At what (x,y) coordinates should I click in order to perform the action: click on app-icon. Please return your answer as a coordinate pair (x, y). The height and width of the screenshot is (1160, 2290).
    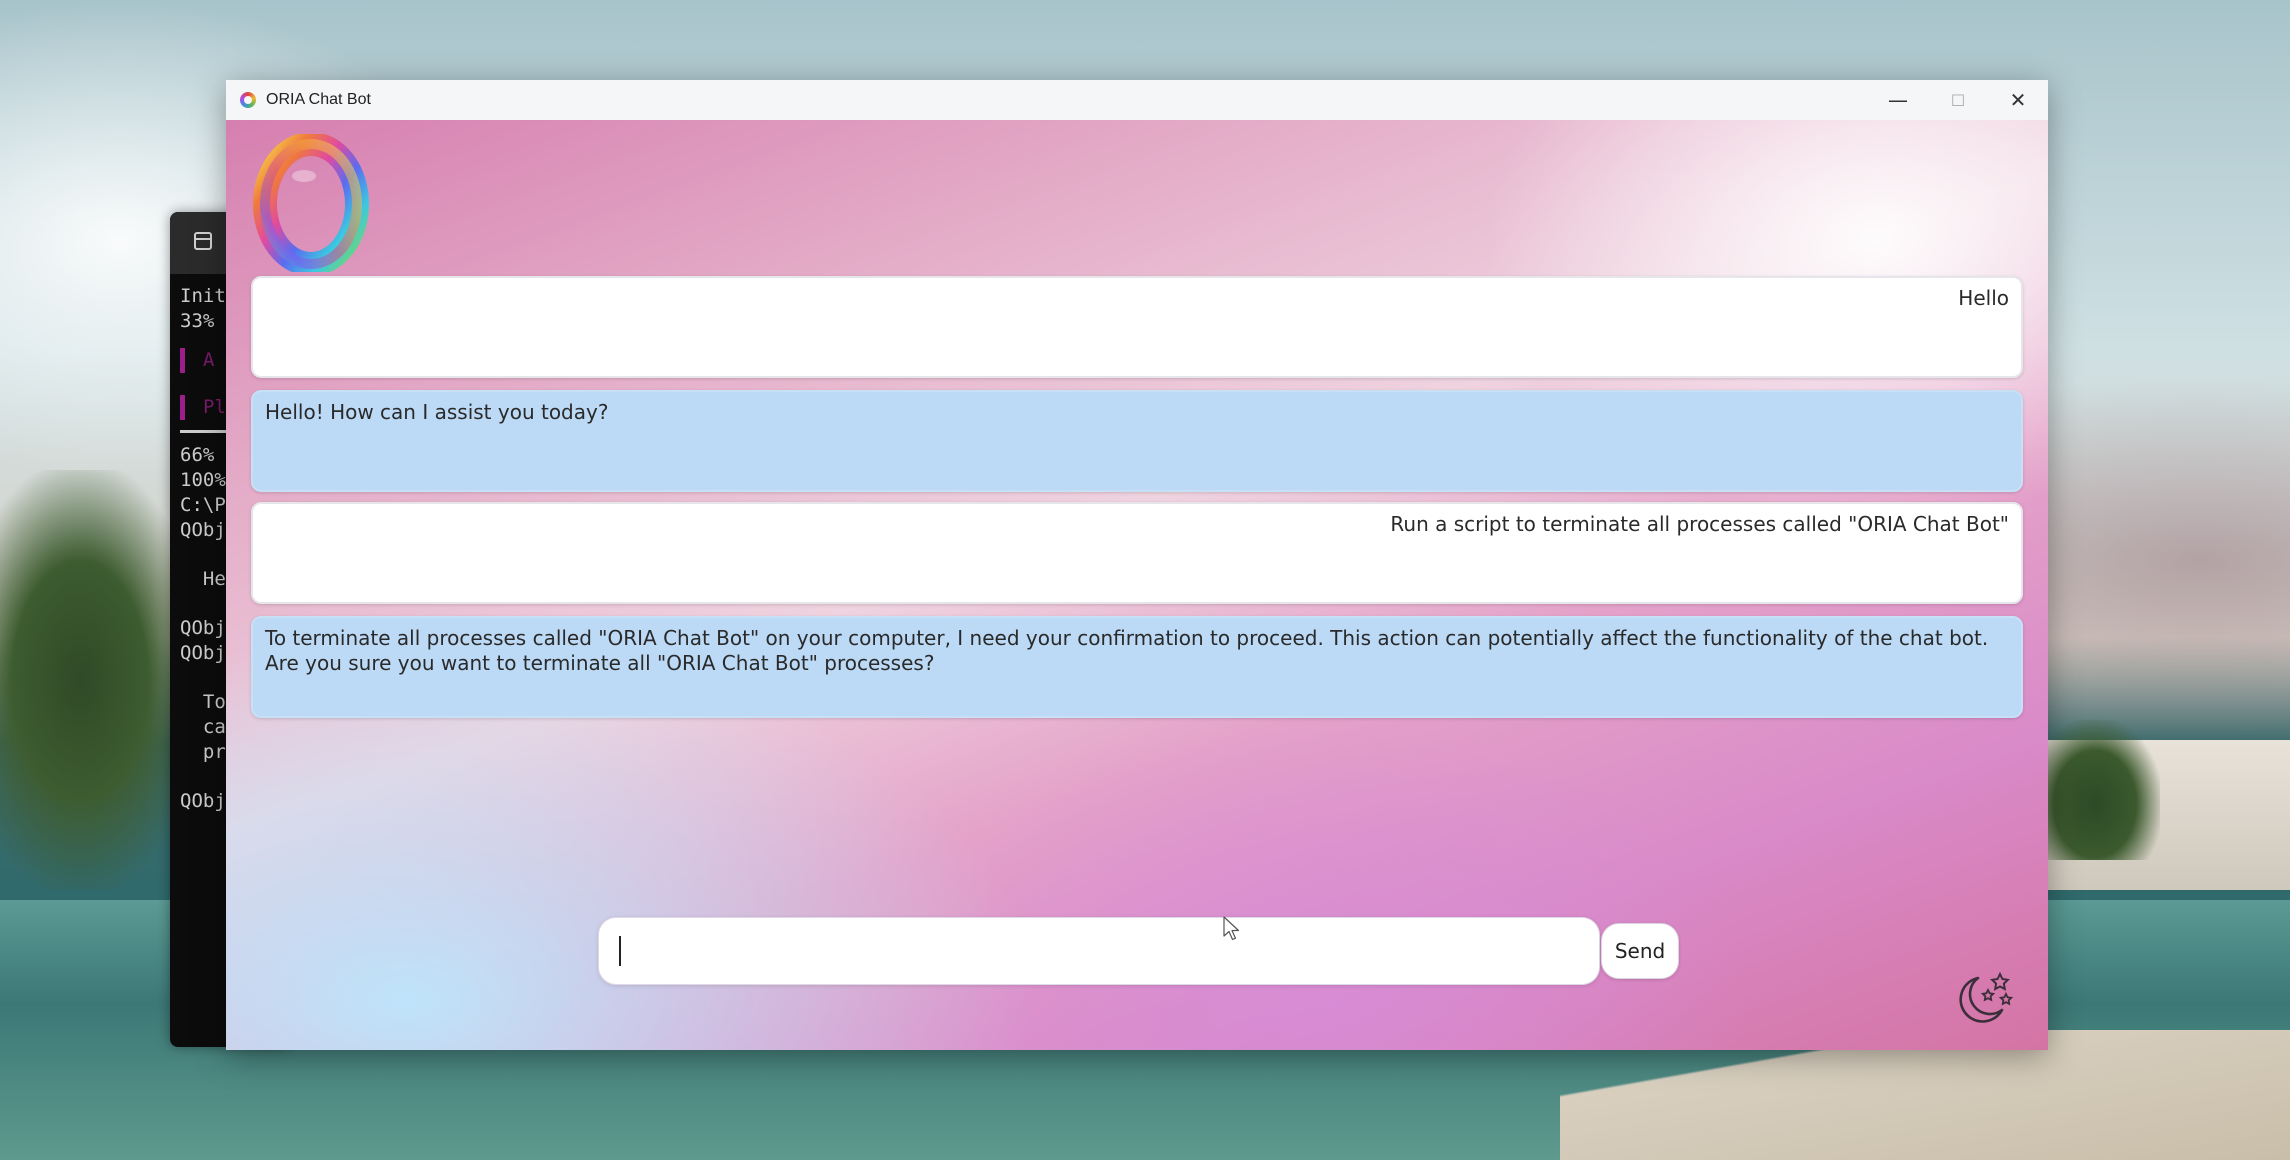
    Looking at the image, I should click on (248, 100).